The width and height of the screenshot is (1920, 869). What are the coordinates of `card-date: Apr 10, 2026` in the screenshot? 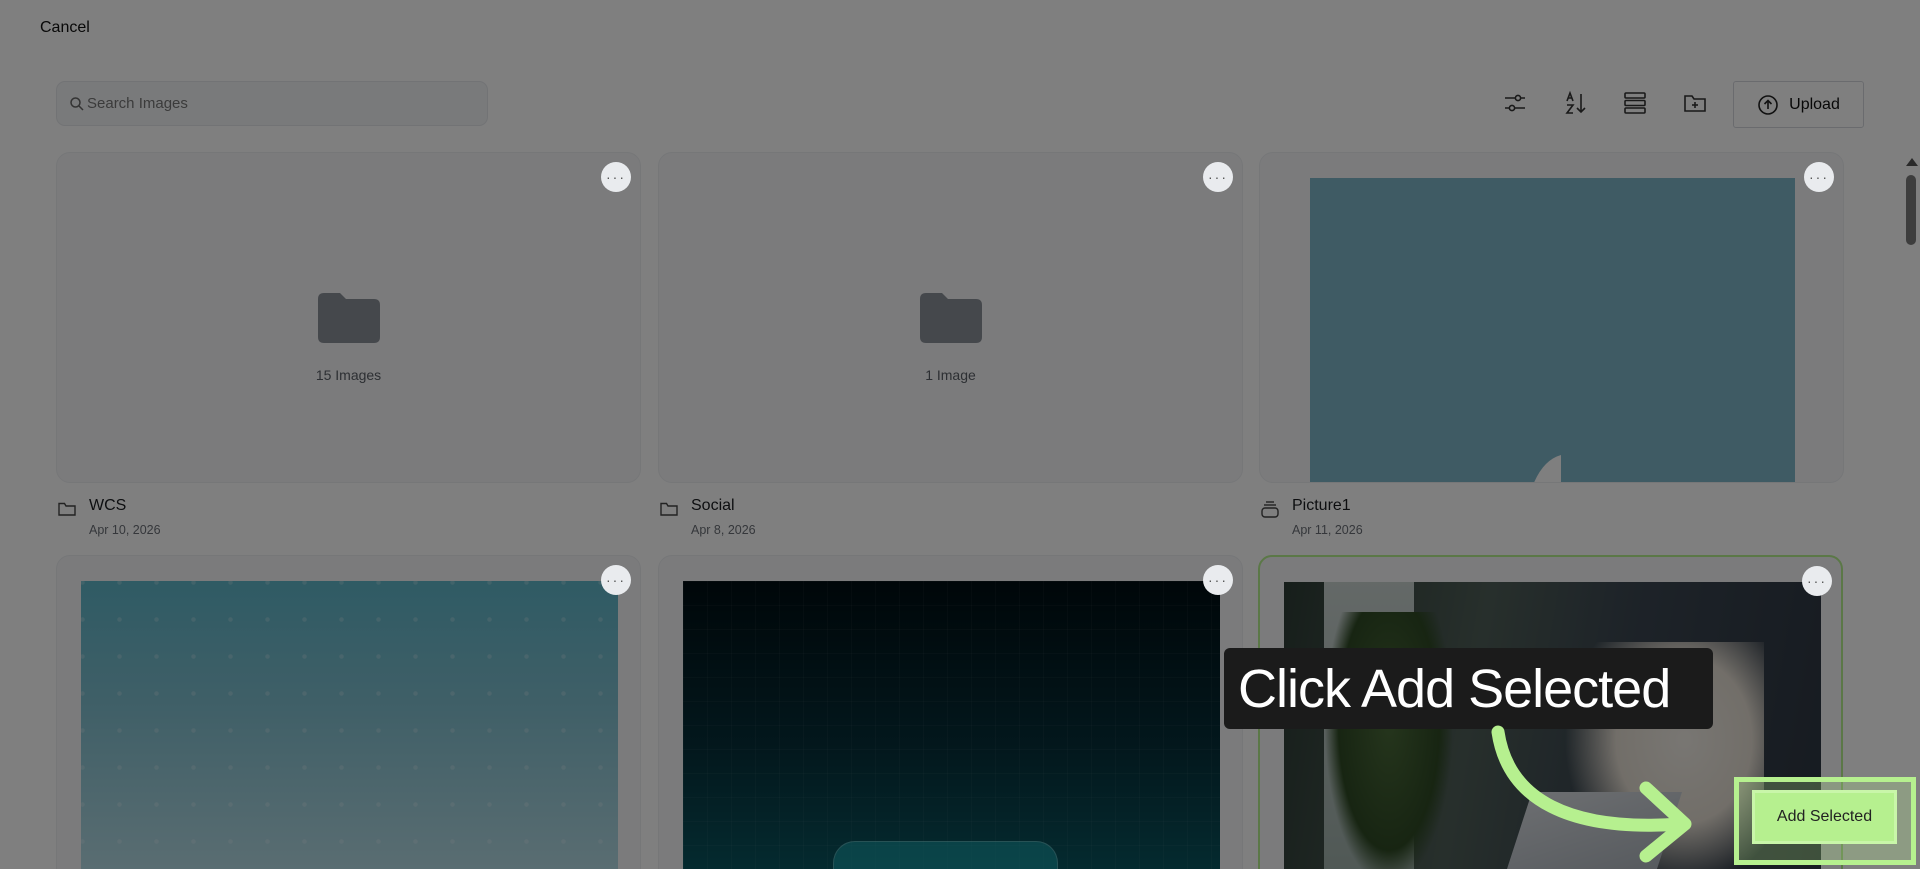 It's located at (125, 530).